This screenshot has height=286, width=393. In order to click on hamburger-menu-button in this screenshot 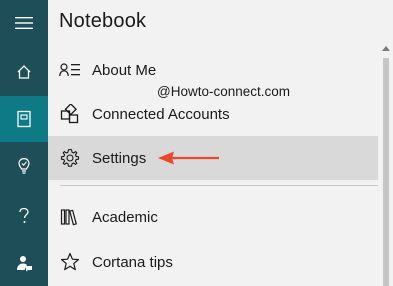, I will do `click(24, 23)`.